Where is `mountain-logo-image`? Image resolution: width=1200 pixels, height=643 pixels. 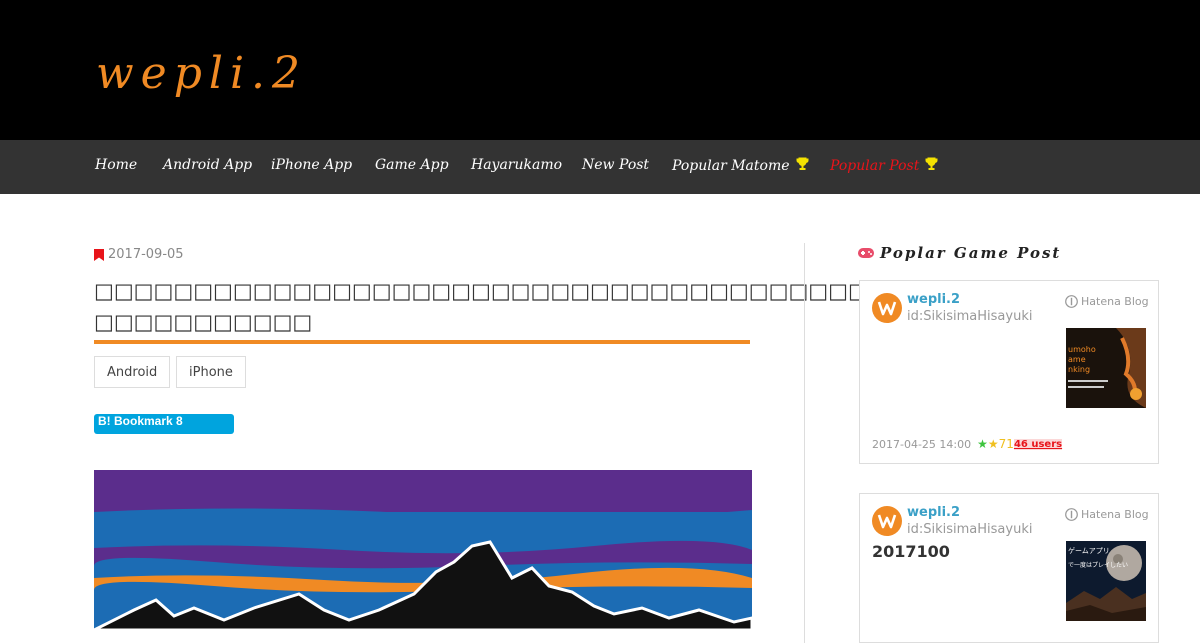
mountain-logo-image is located at coordinates (423, 550).